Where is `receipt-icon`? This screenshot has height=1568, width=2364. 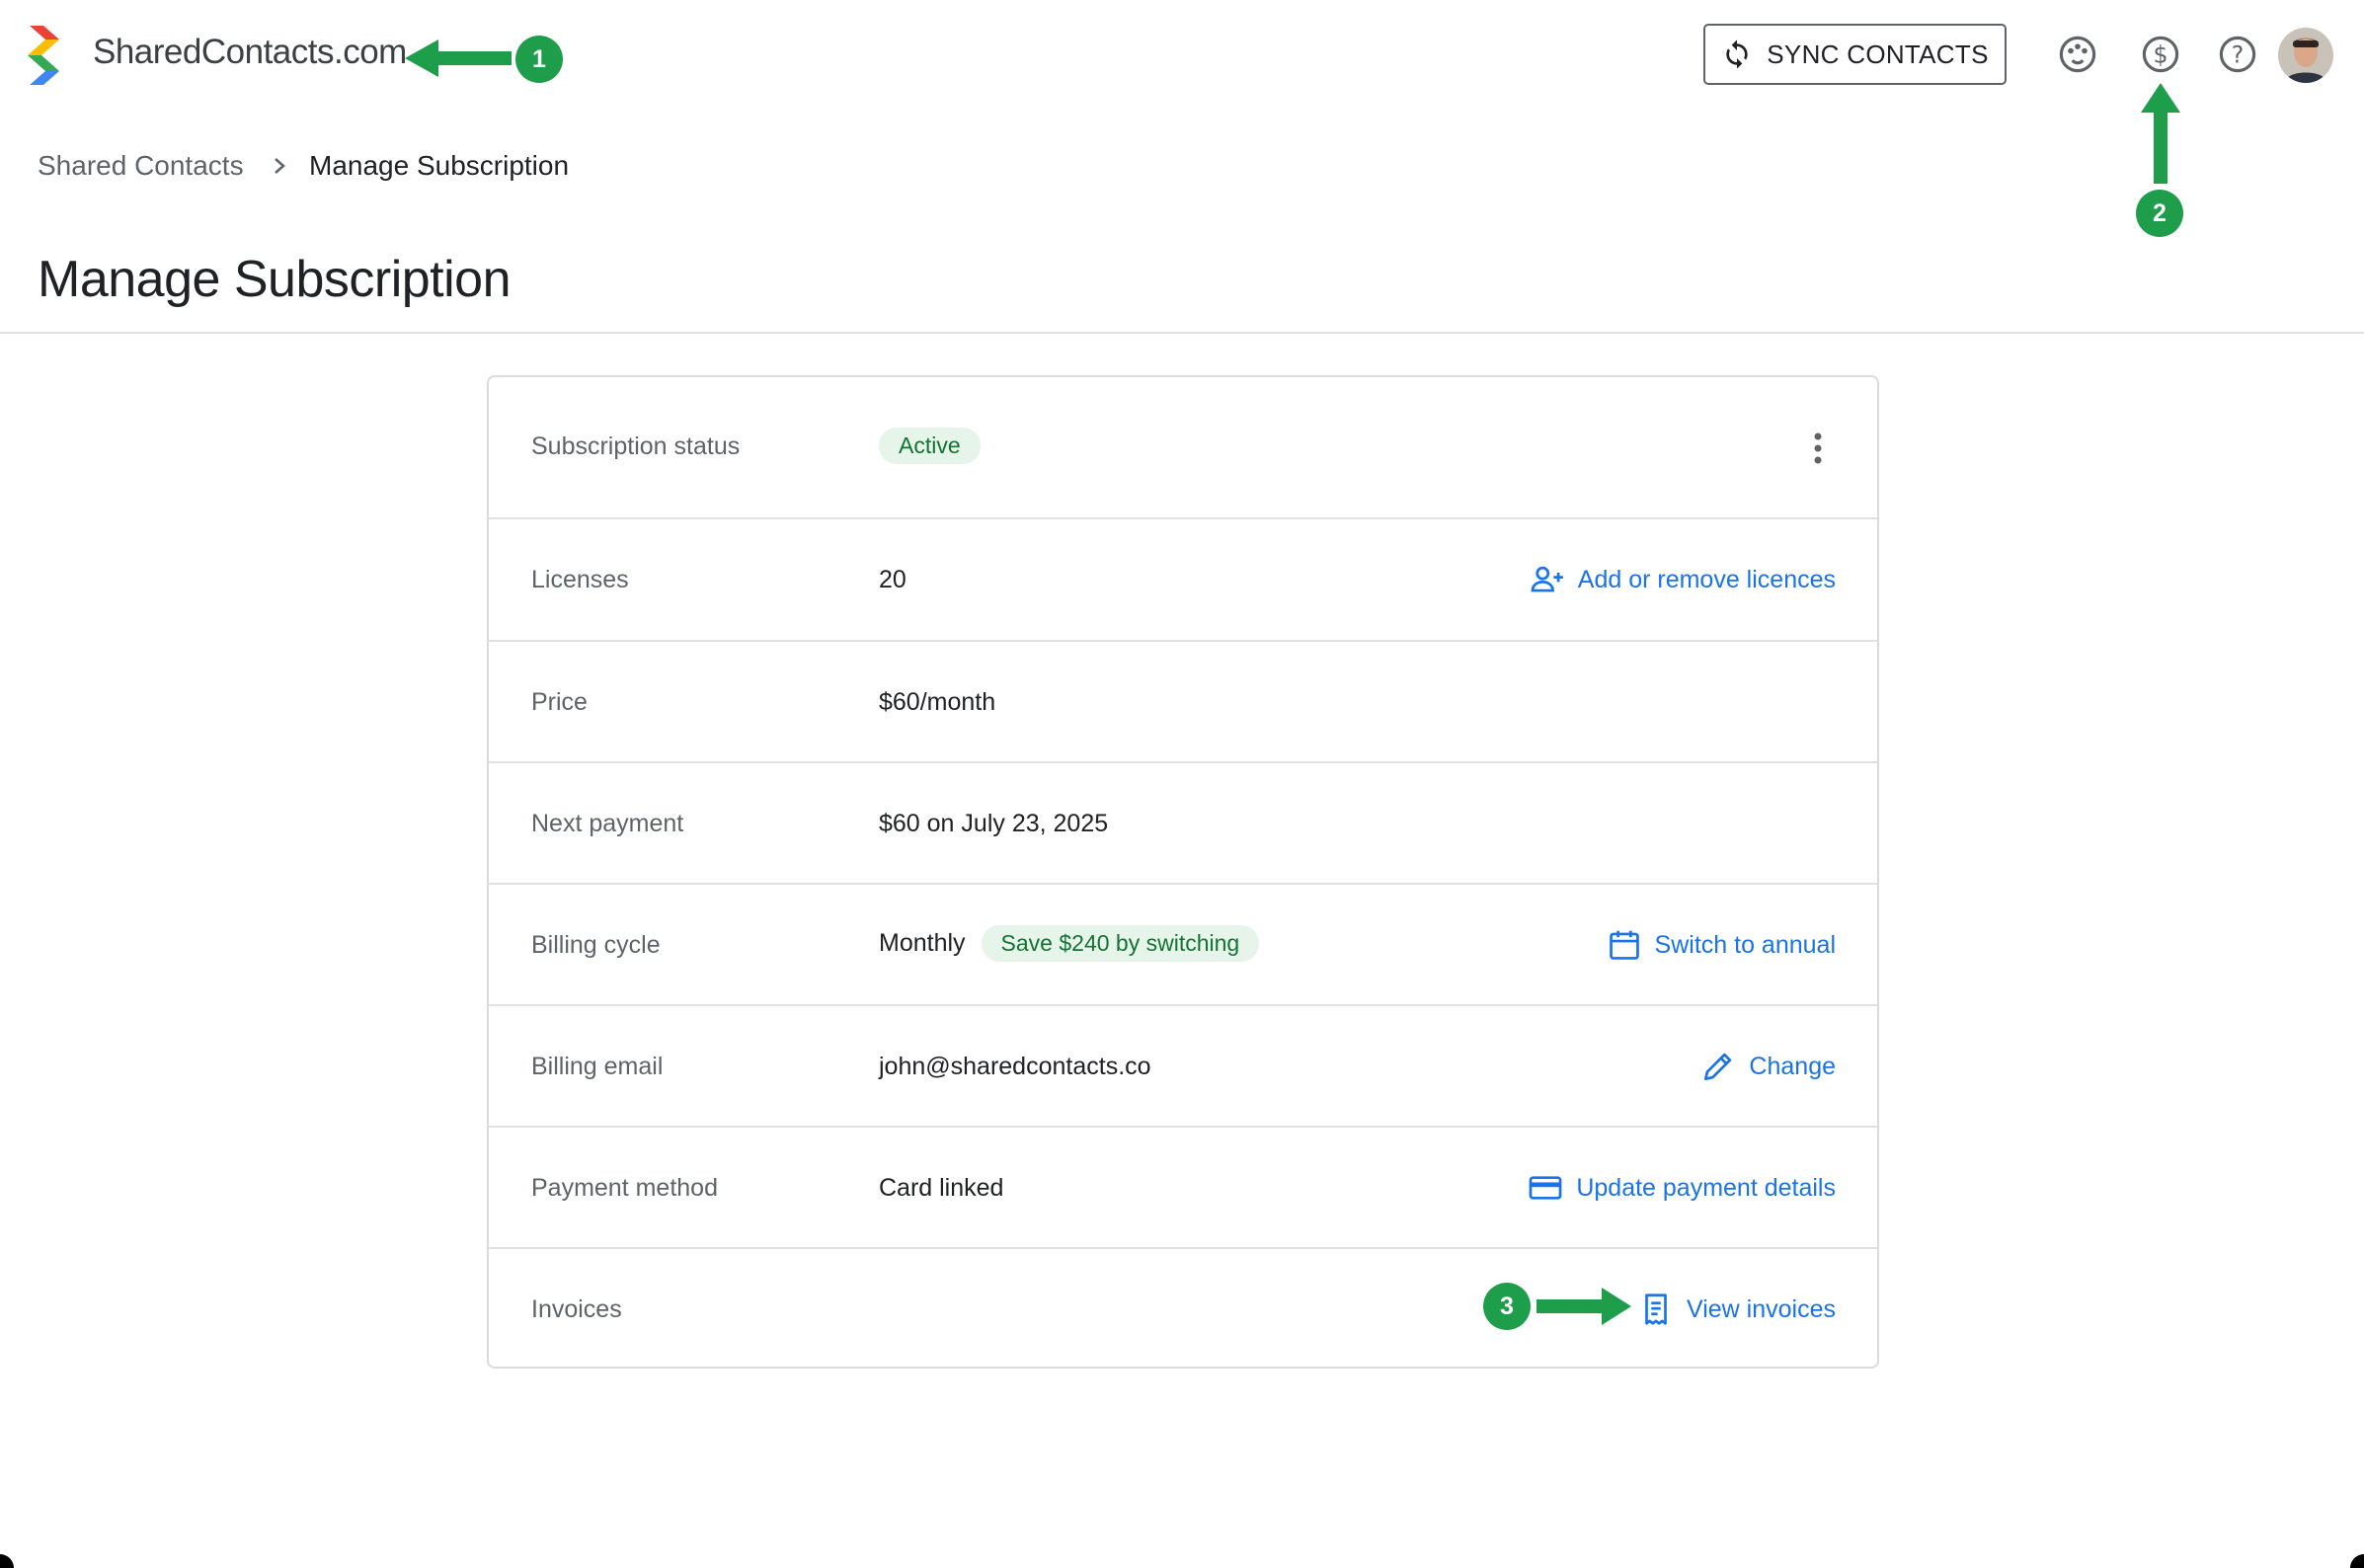 receipt-icon is located at coordinates (1656, 1309).